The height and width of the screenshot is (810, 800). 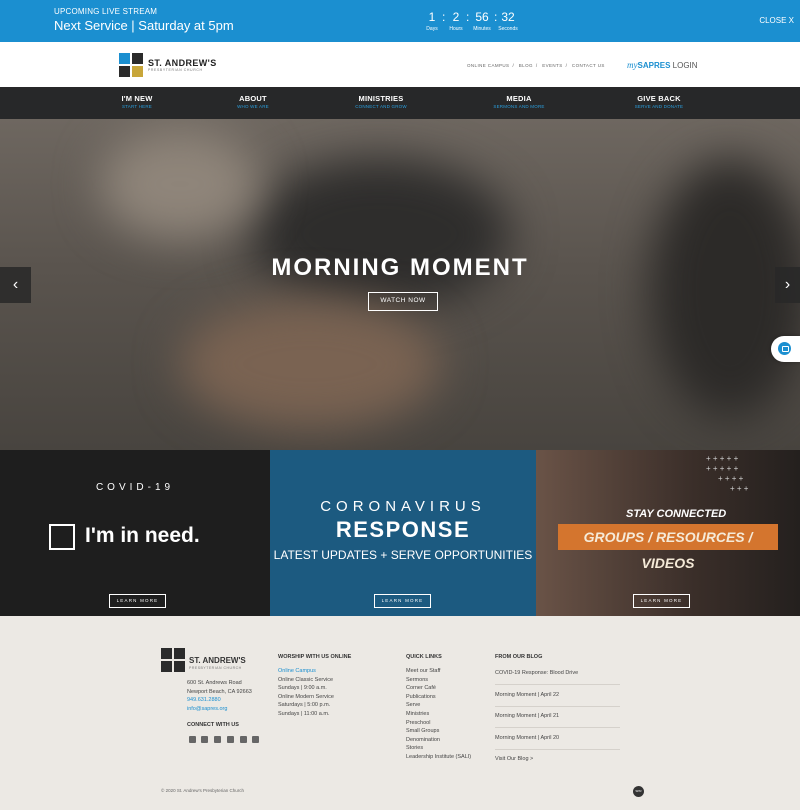 What do you see at coordinates (557, 695) in the screenshot?
I see `blog-post-link: Morning Moment | April 22` at bounding box center [557, 695].